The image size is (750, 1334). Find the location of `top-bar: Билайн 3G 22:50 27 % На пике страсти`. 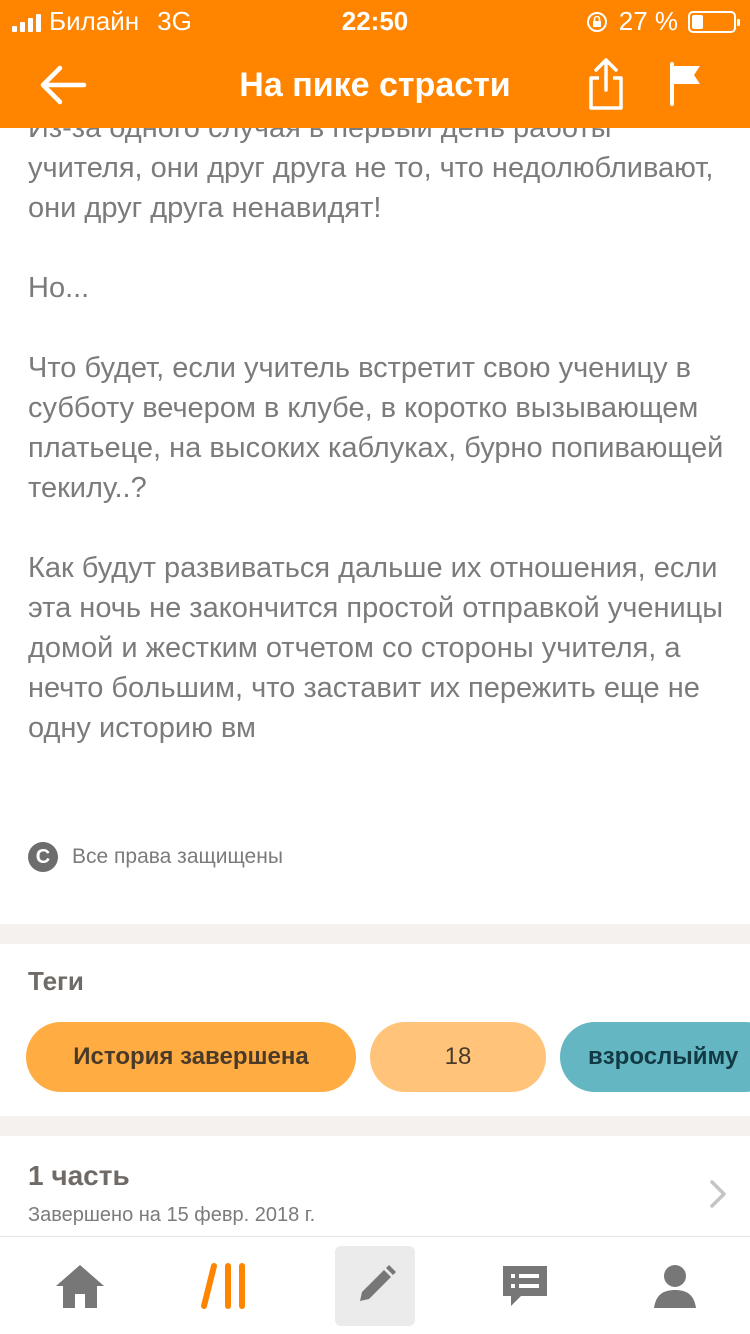

top-bar: Билайн 3G 22:50 27 % На пике страсти is located at coordinates (375, 64).